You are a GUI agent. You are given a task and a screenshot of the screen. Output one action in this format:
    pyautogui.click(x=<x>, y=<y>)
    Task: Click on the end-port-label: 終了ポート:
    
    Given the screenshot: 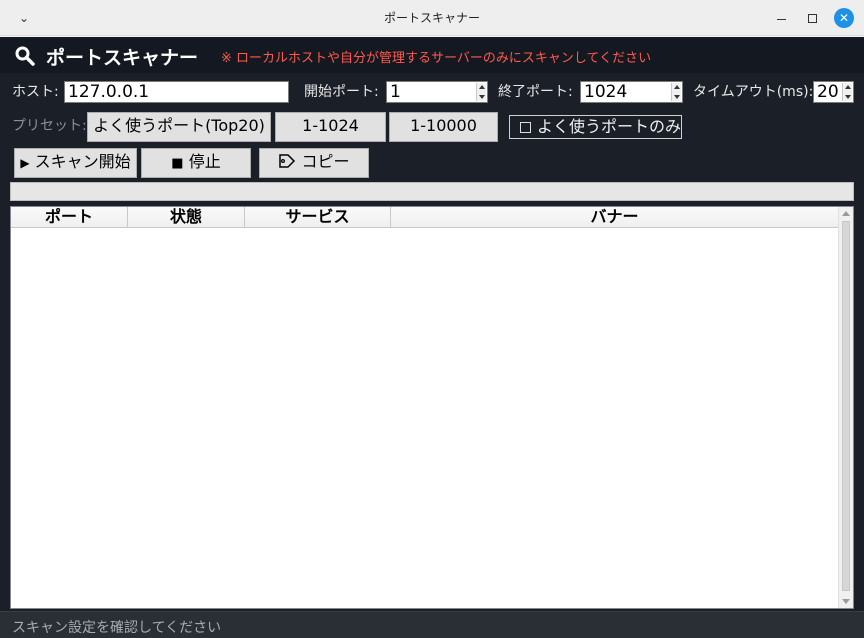 What is the action you would take?
    pyautogui.click(x=535, y=92)
    